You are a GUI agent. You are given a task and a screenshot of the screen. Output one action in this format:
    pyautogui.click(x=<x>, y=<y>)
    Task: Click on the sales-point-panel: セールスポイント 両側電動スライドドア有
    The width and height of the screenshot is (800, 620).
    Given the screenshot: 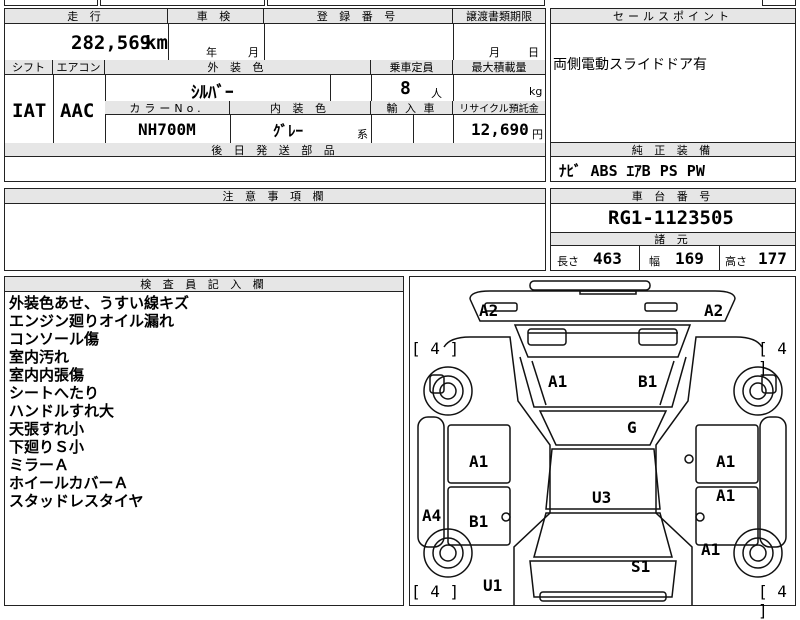 What is the action you would take?
    pyautogui.click(x=673, y=76)
    